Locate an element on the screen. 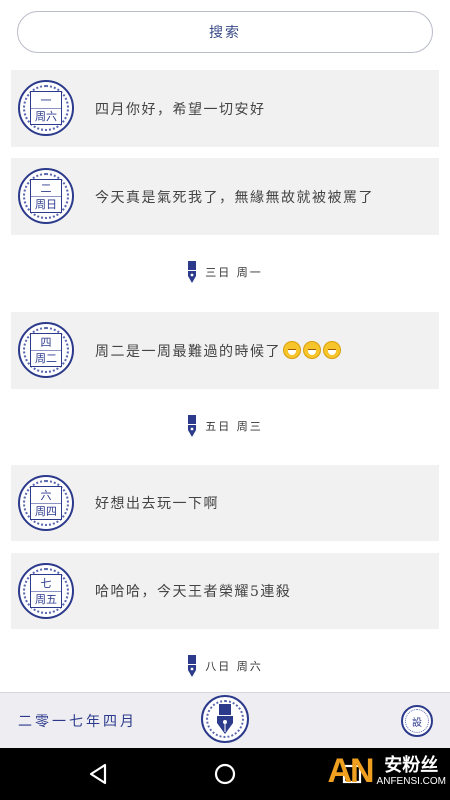  diary-entry-card: 二 周日 今天真是氣死我了，無緣無故就被被罵了 is located at coordinates (225, 196).